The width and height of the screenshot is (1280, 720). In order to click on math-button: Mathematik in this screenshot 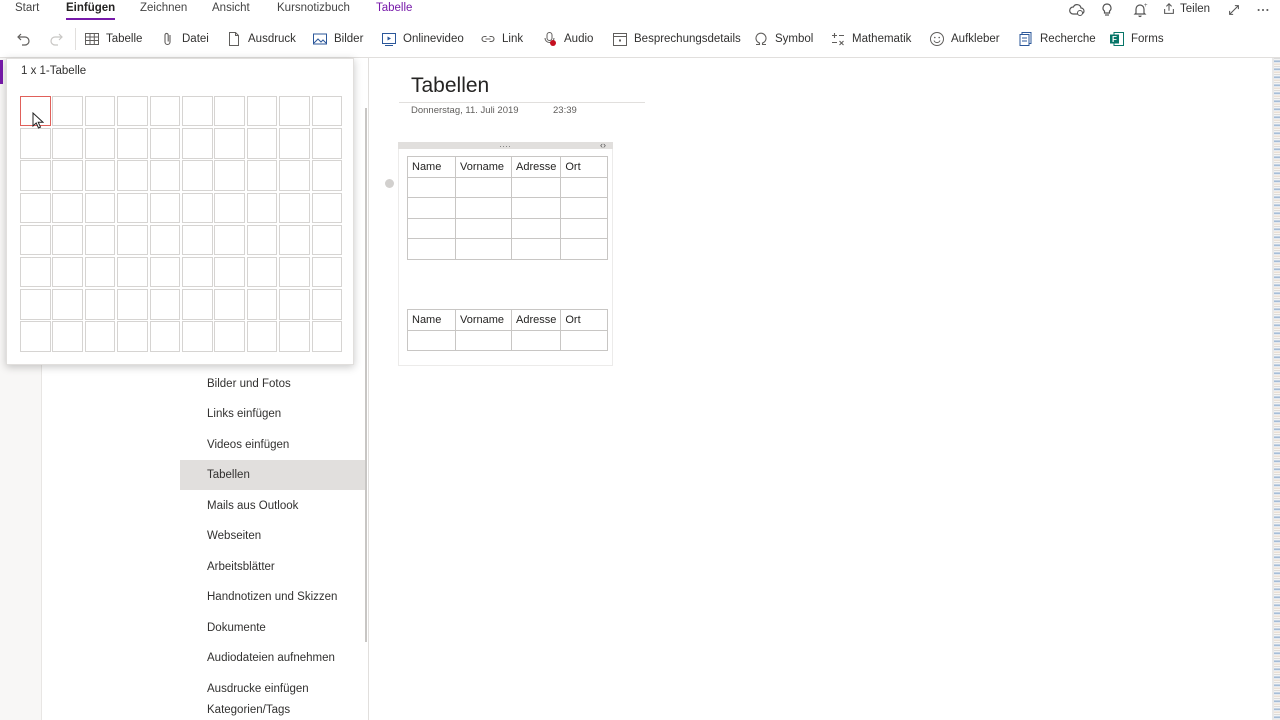, I will do `click(870, 39)`.